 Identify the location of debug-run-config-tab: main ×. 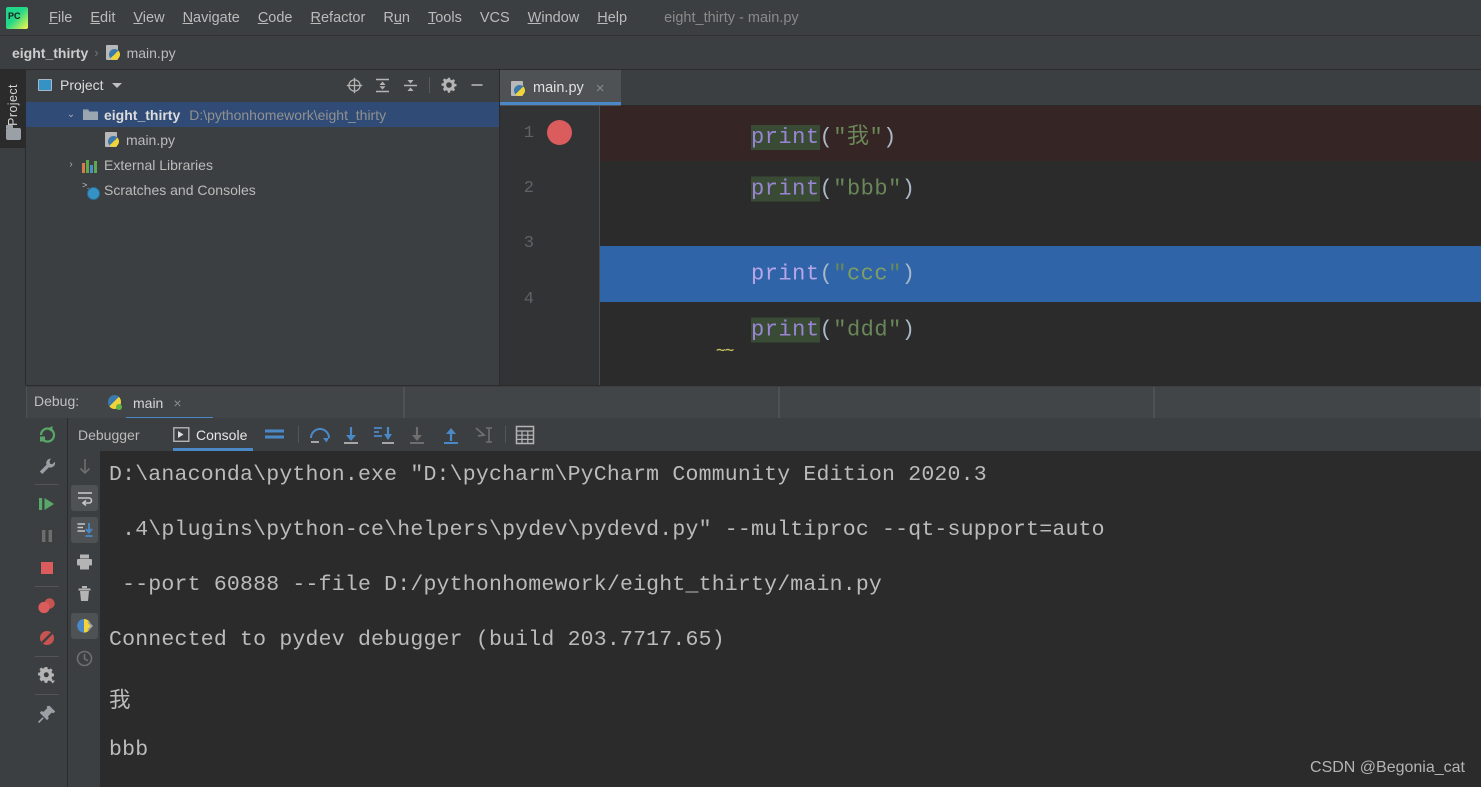
(144, 403).